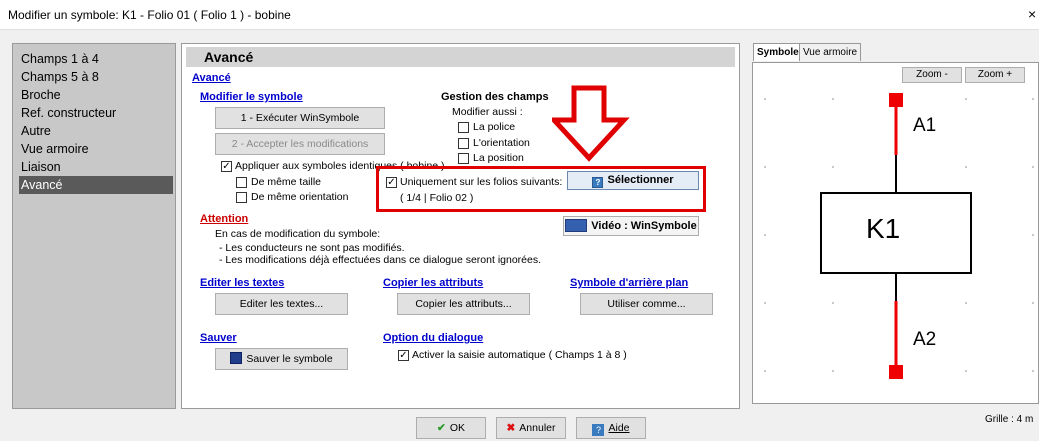 The image size is (1039, 441). I want to click on nav-item-broche: Broche, so click(96, 95).